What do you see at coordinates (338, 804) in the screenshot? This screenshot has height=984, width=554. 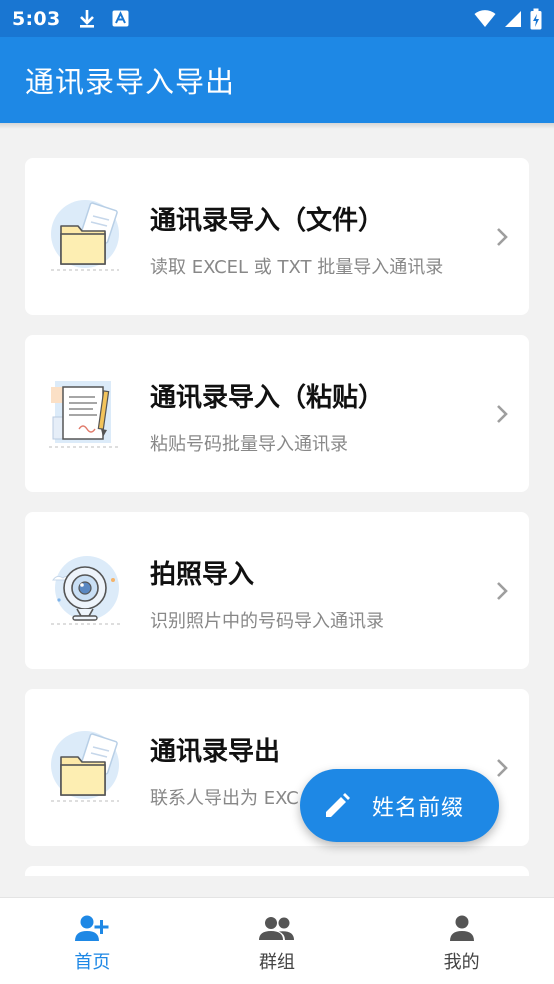 I see `pencil-icon` at bounding box center [338, 804].